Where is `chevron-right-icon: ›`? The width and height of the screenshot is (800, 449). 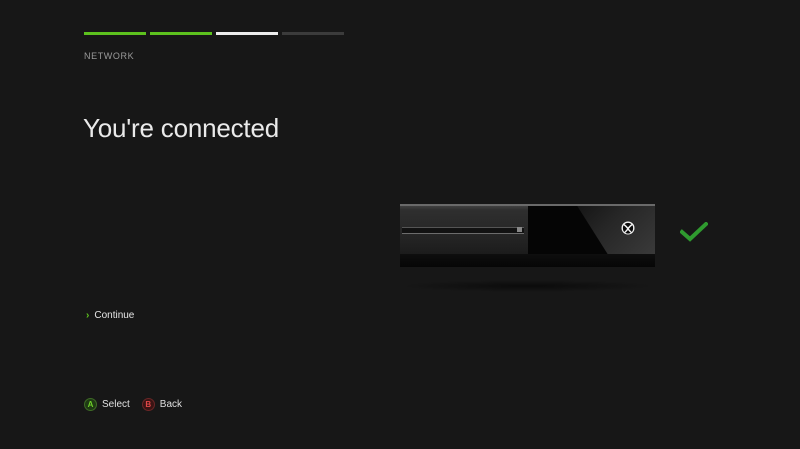 chevron-right-icon: › is located at coordinates (88, 315).